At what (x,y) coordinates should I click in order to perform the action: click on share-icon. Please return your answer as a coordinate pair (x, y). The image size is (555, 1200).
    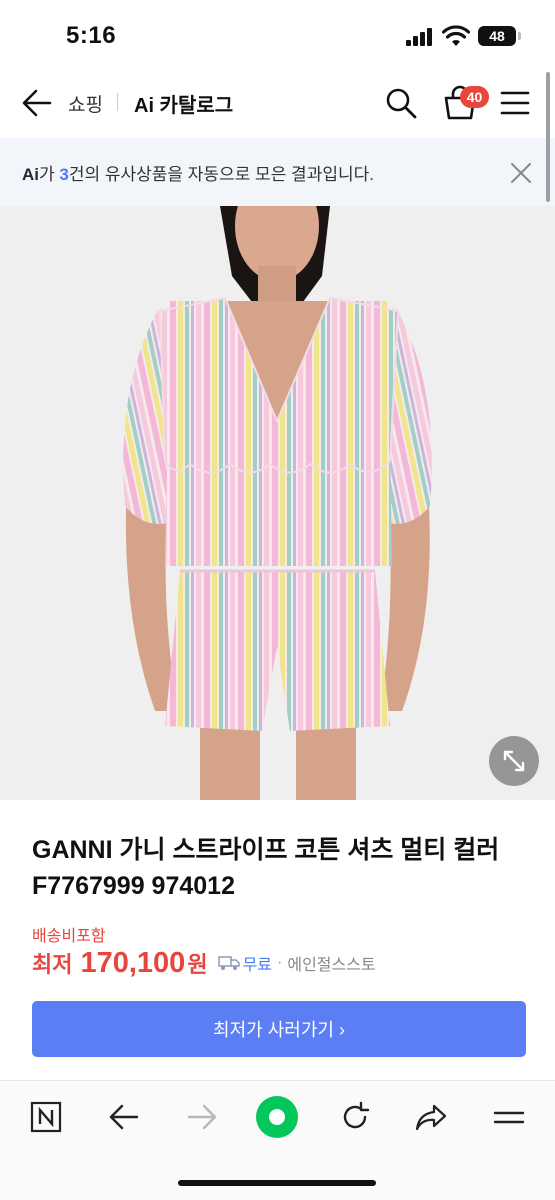
    Looking at the image, I should click on (431, 1117).